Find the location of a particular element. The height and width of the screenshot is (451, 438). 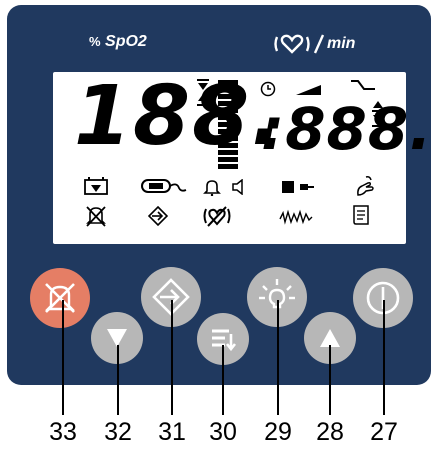

sensor-clip-icon is located at coordinates (164, 186).